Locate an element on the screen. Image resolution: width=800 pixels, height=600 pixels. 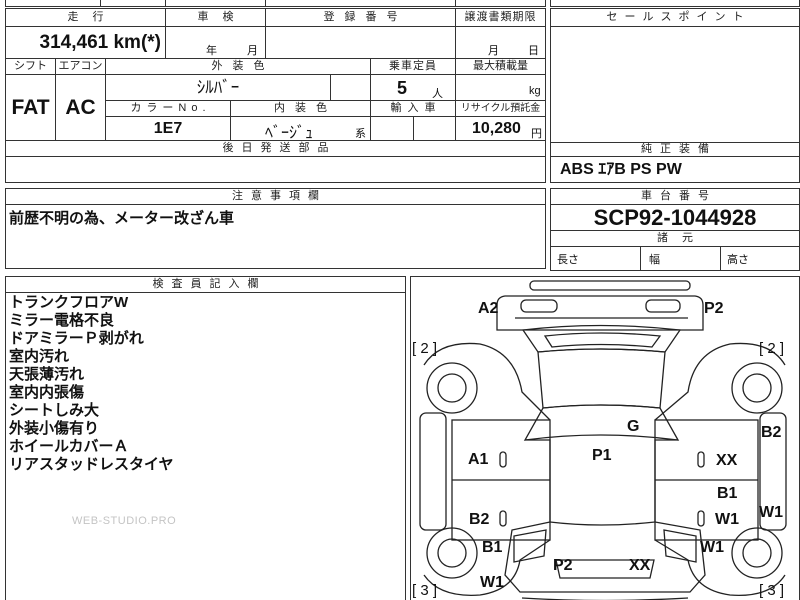
color-code-header: カラーNo. is located at coordinates (168, 108).